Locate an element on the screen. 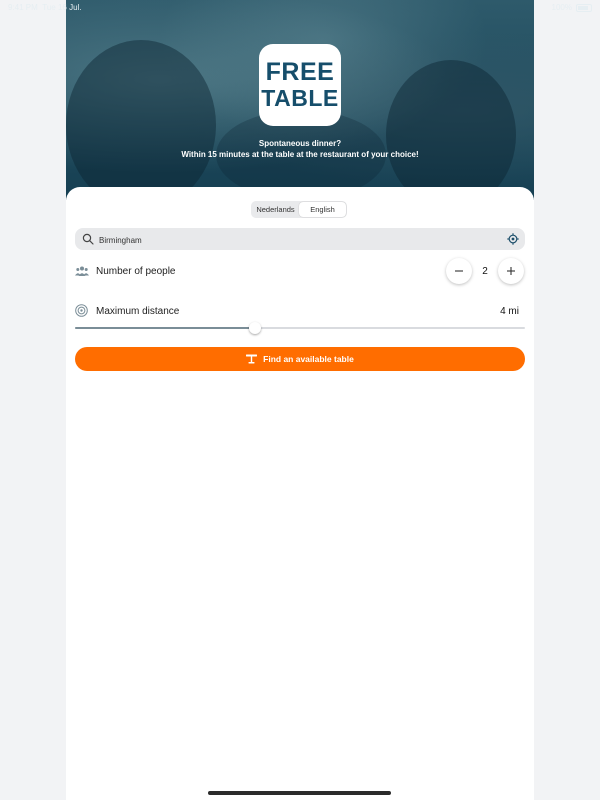  status-bar: 9:41 PM Tue 16 Jul. 100% is located at coordinates (300, 7).